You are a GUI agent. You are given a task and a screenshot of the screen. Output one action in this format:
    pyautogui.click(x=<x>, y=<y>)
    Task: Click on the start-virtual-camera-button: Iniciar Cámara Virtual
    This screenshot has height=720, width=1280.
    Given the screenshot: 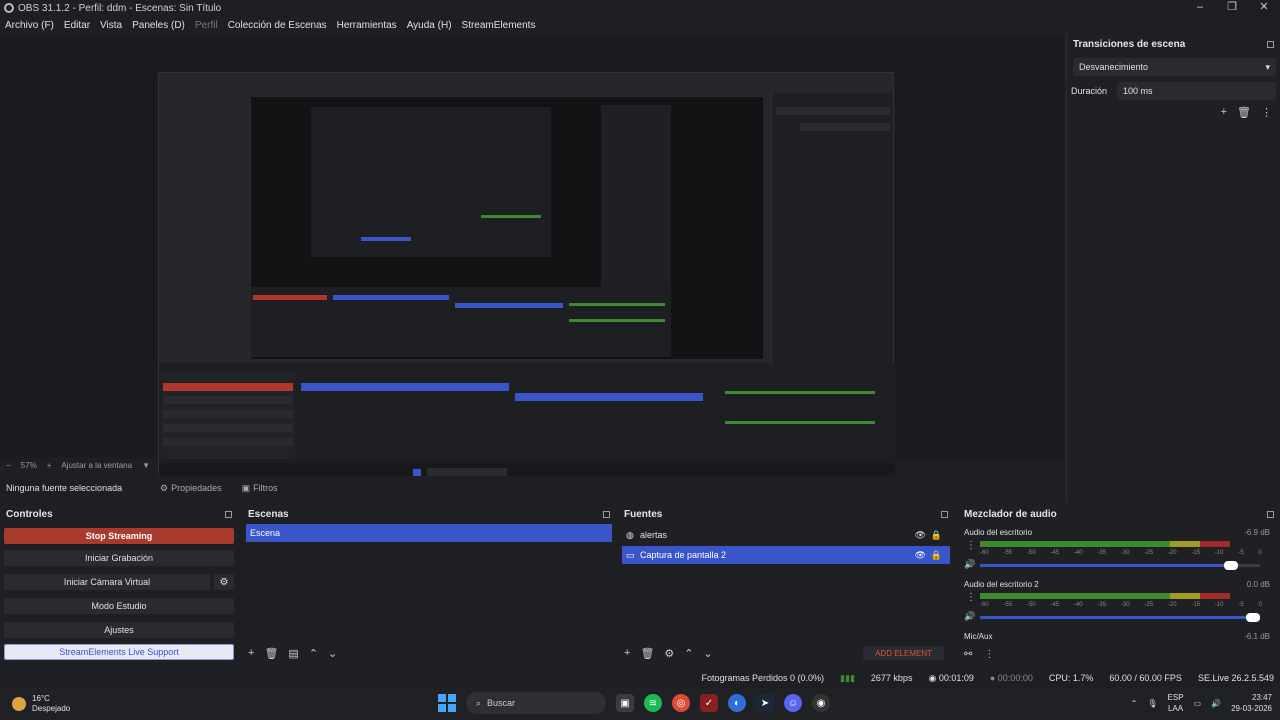 What is the action you would take?
    pyautogui.click(x=107, y=582)
    